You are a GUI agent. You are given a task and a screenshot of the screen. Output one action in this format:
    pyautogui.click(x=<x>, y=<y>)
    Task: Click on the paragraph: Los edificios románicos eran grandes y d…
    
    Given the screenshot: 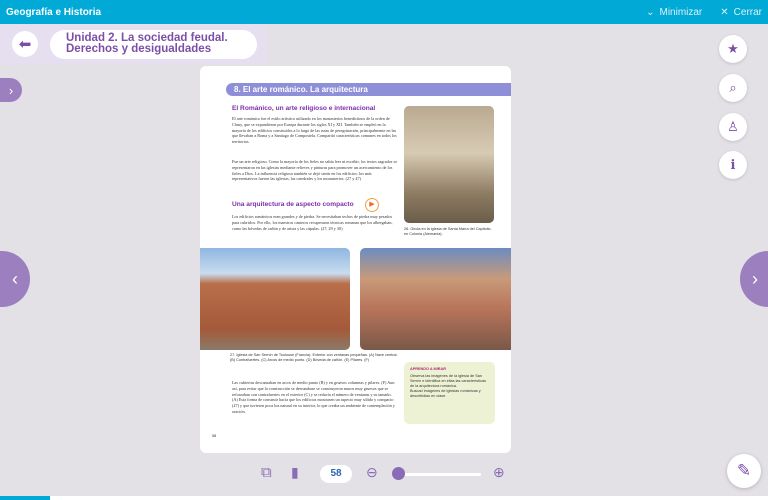 What is the action you would take?
    pyautogui.click(x=312, y=222)
    